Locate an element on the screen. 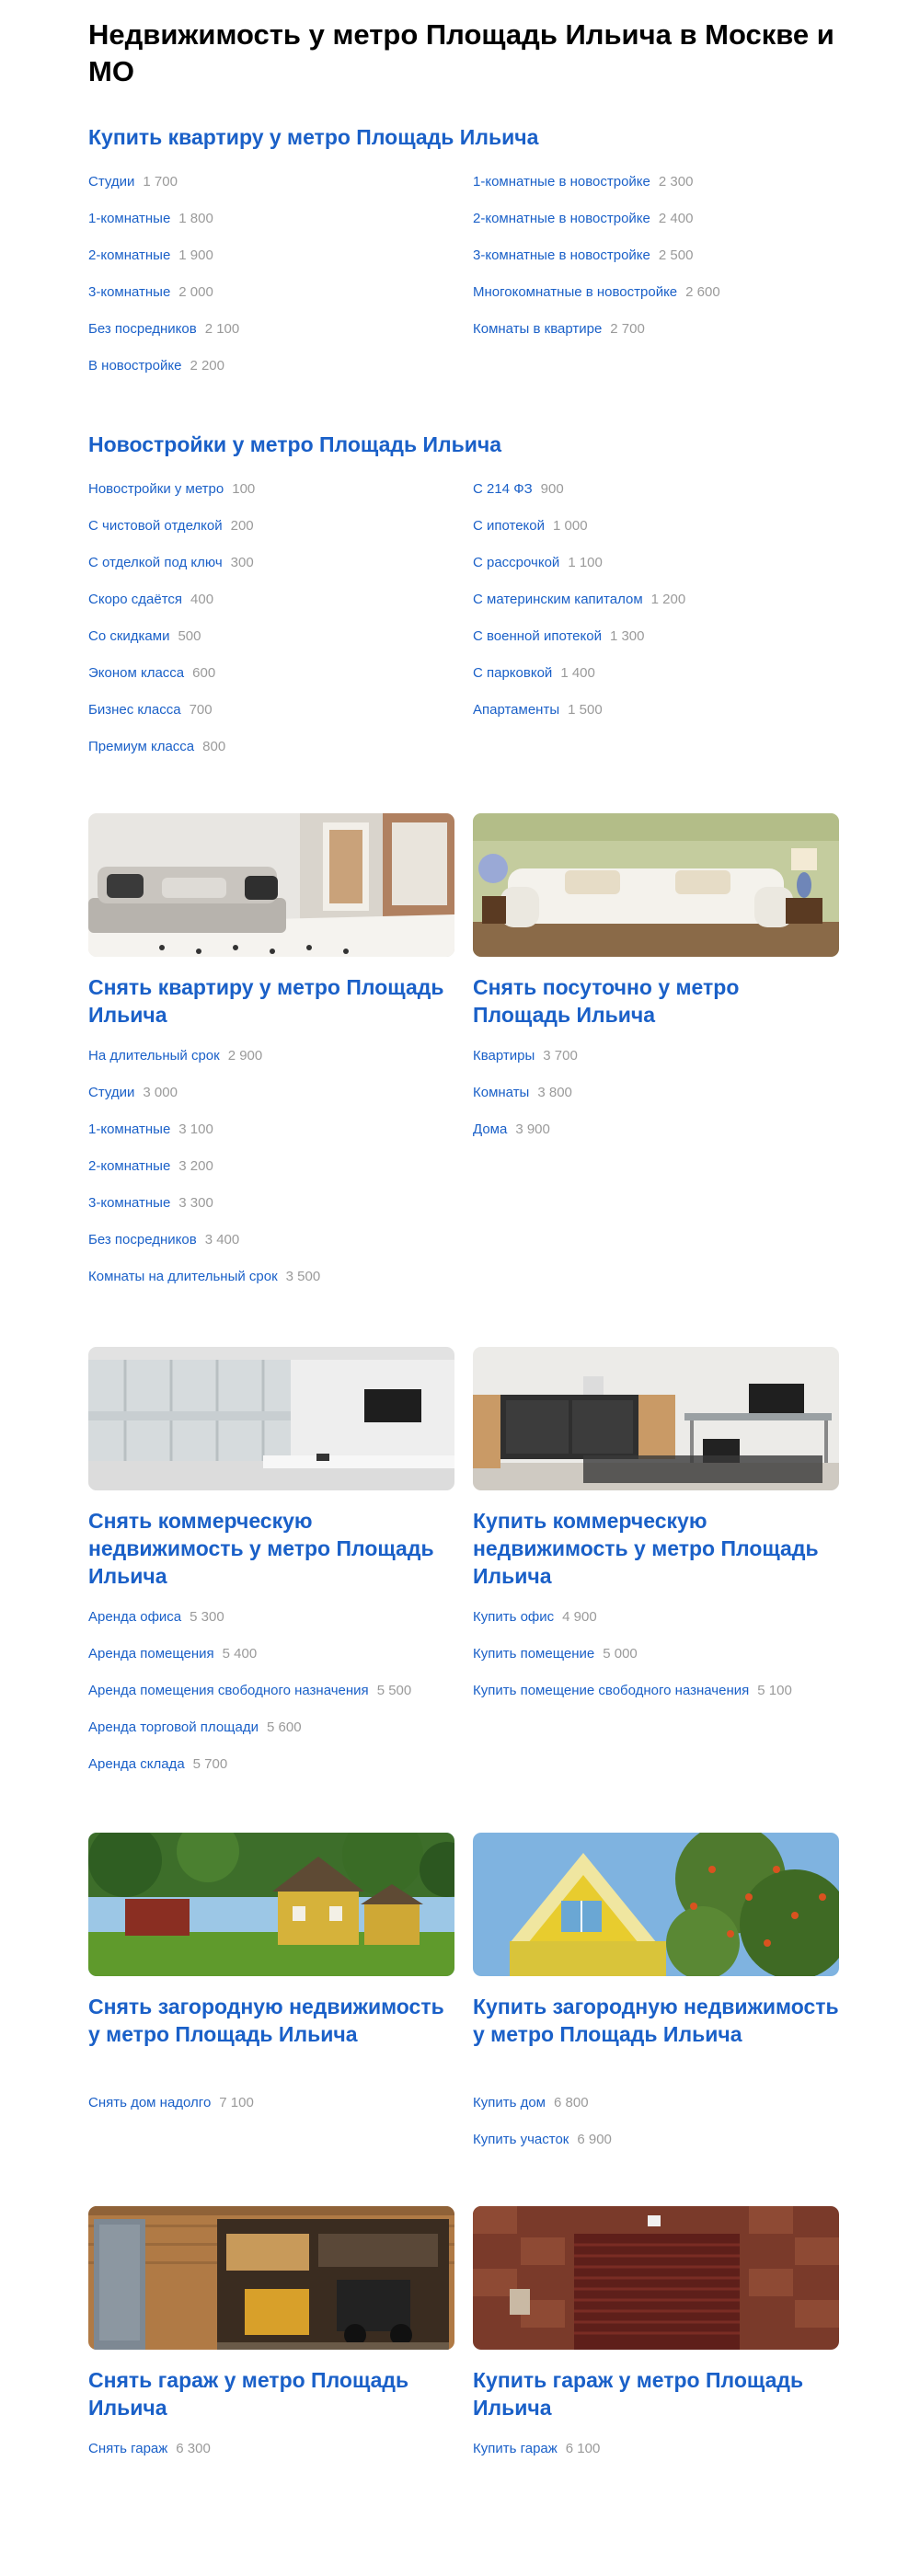 This screenshot has width=920, height=2576. new-buildings-link: Премиум класса is located at coordinates (141, 746).